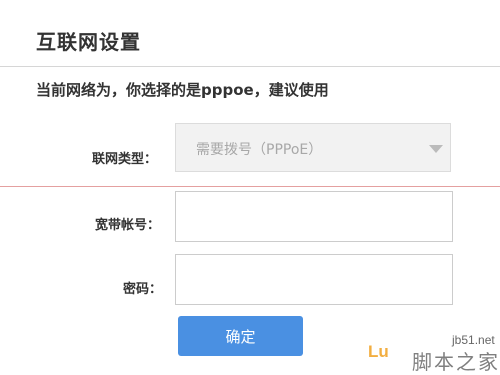 The width and height of the screenshot is (500, 375). I want to click on password-label: 密码：, so click(143, 289).